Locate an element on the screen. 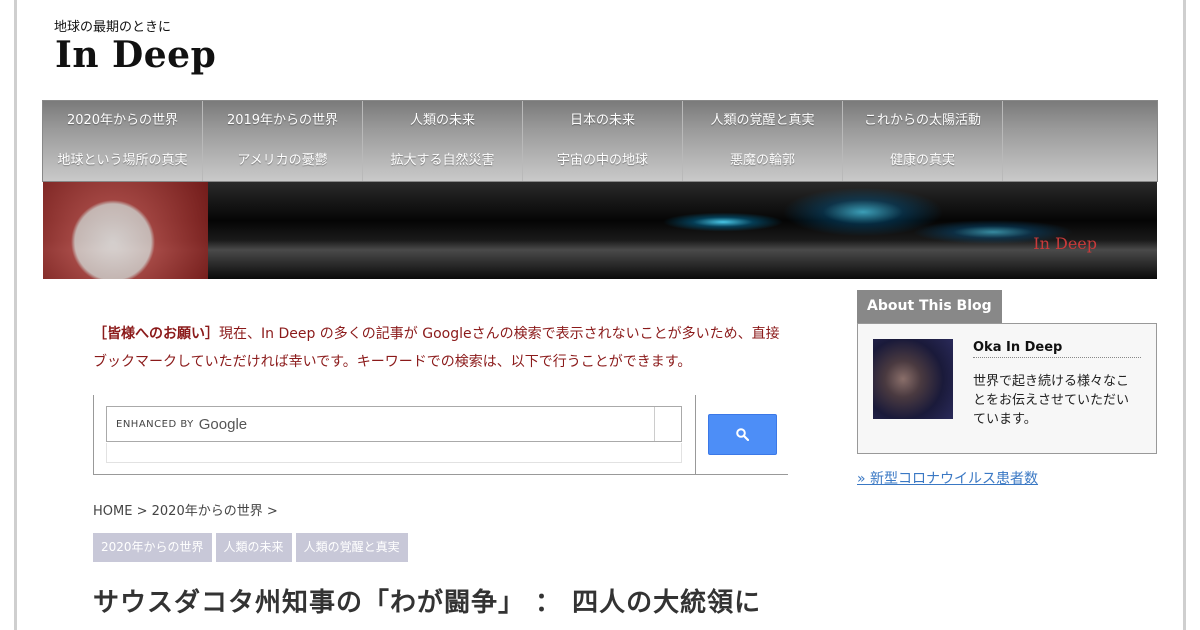  post-title: サウスダコタ州知事の「わが闘争」 ： 四人の大統領に is located at coordinates (427, 603).